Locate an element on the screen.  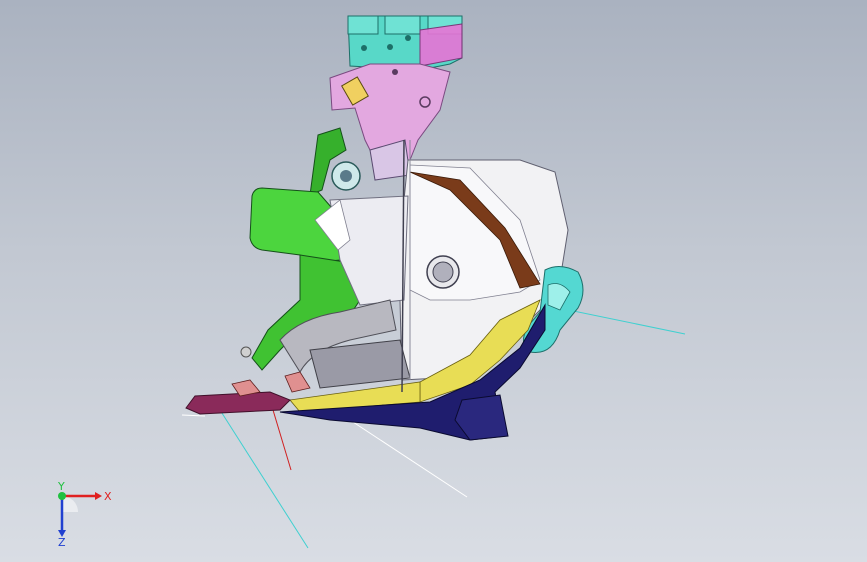
bottom-tab-part is located at coordinates (248, 393).